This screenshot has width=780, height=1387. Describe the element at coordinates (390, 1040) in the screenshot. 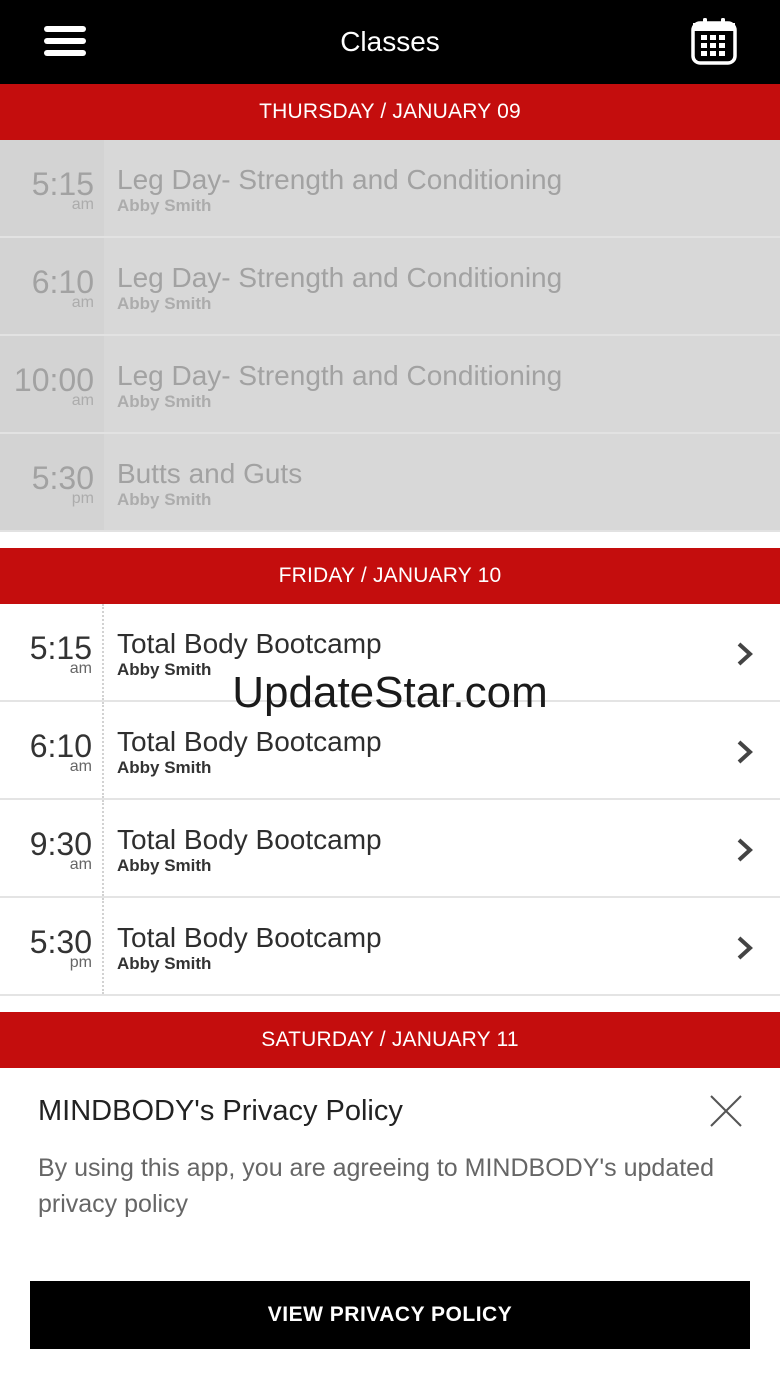

I see `day-header: SATURDAY / JANUARY 11` at that location.